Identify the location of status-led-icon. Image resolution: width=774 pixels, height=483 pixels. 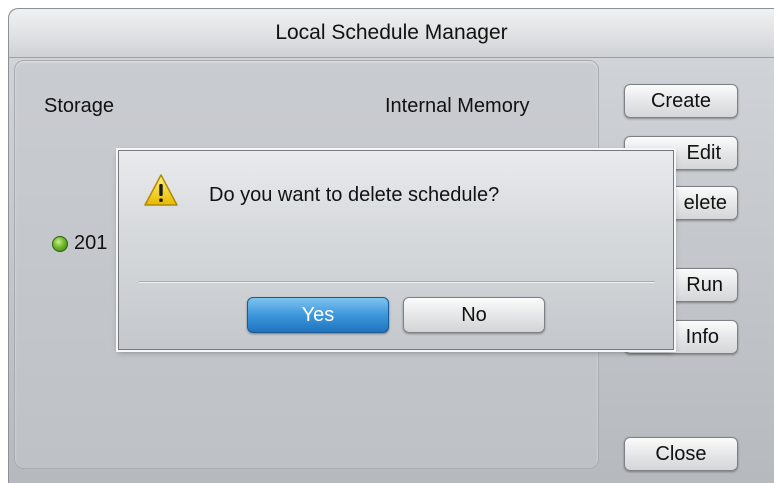
(60, 243).